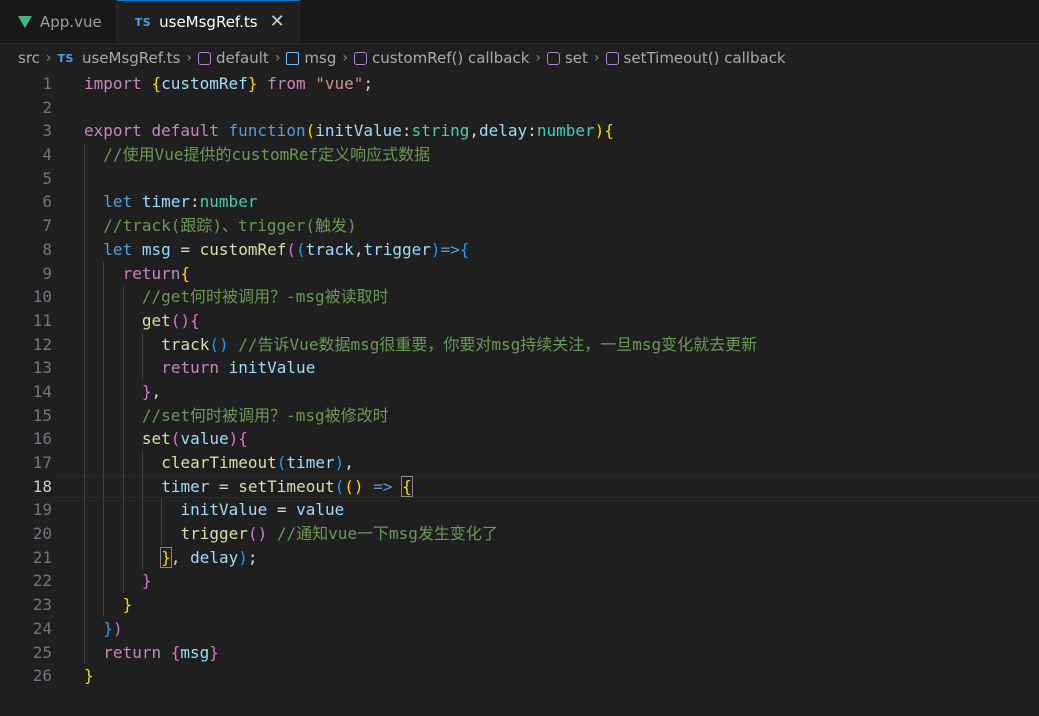 This screenshot has height=716, width=1039. What do you see at coordinates (293, 58) in the screenshot?
I see `variable-icon` at bounding box center [293, 58].